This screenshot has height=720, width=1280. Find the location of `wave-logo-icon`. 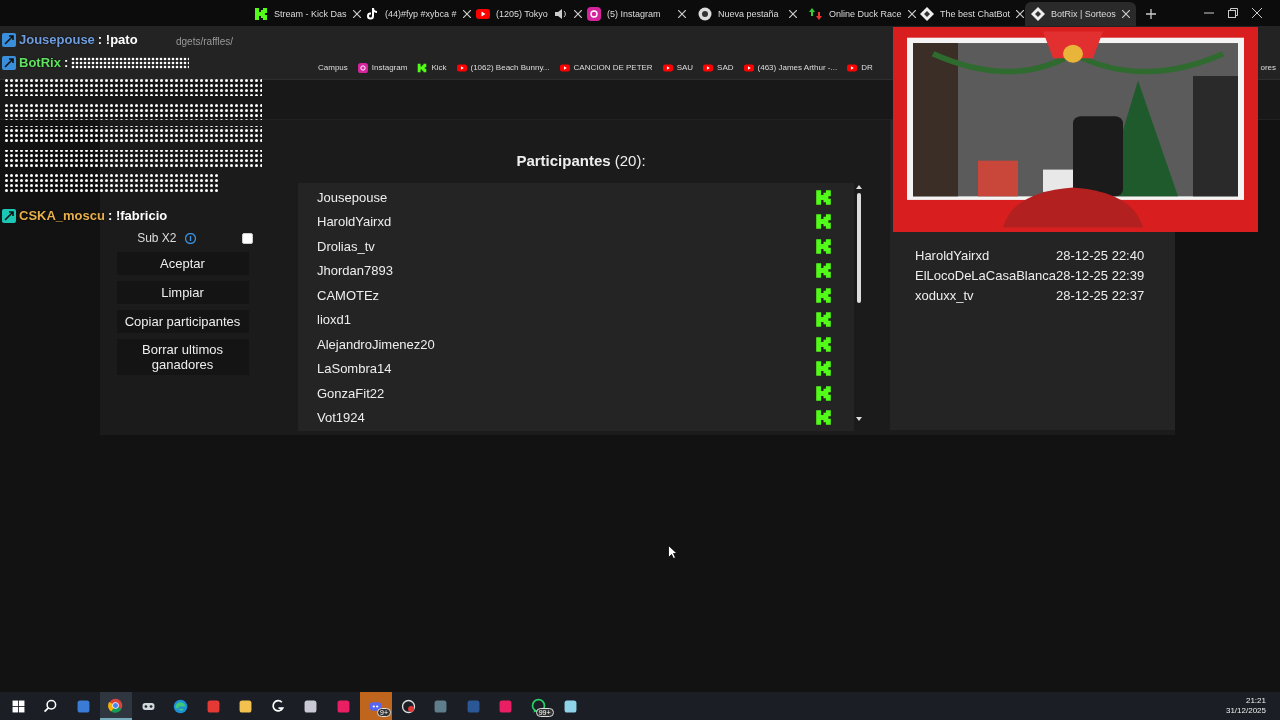

wave-logo-icon is located at coordinates (180, 706).